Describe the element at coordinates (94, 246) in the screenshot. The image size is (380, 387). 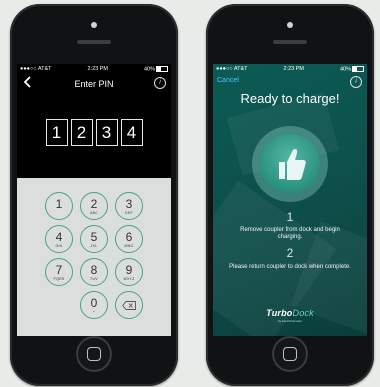
I see `key-letters: JKL` at that location.